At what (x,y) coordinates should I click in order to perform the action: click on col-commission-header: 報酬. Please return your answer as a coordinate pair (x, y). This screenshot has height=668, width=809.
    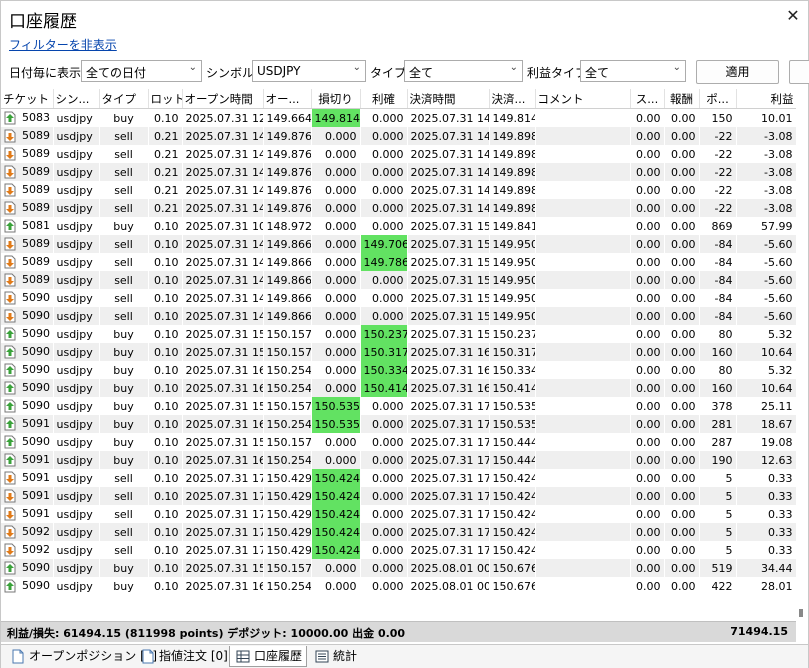
    Looking at the image, I should click on (682, 99).